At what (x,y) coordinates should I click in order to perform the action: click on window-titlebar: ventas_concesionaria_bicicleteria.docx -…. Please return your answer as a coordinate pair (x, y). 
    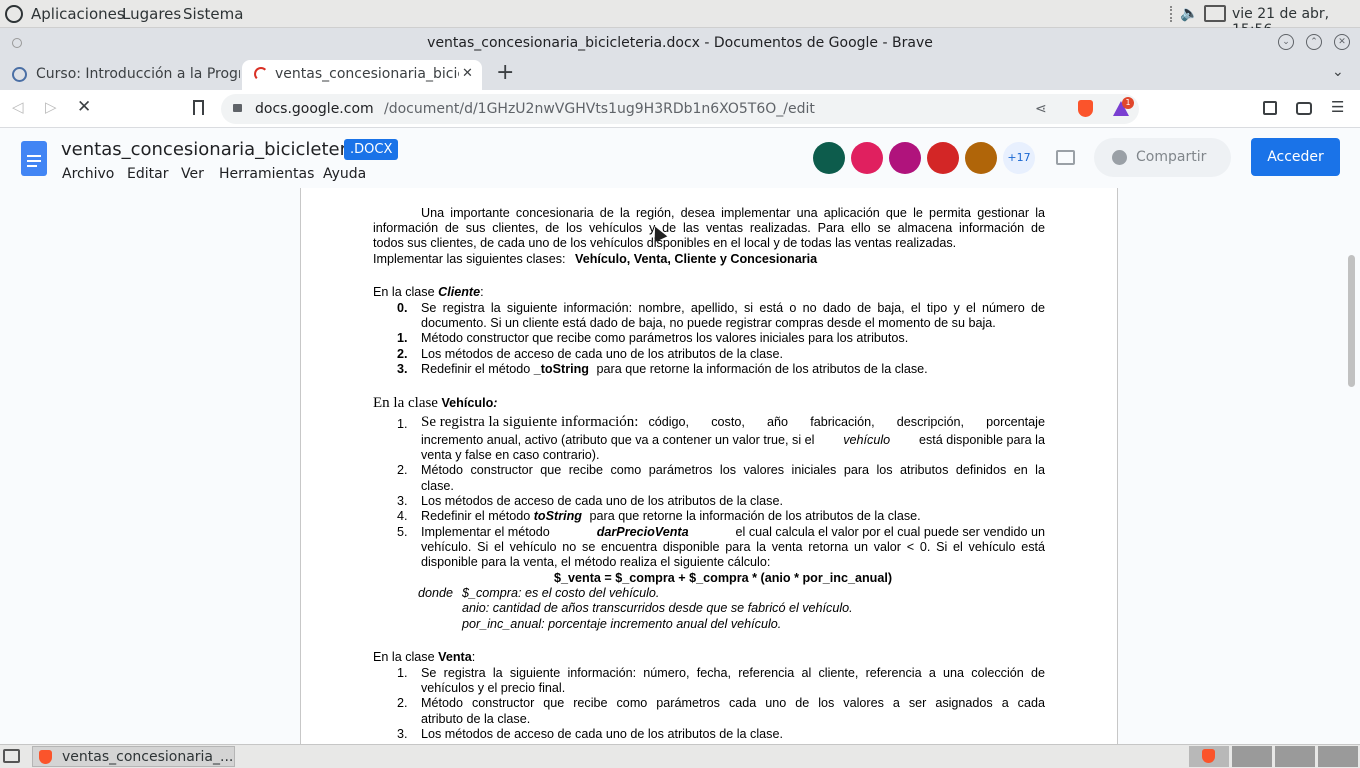
    Looking at the image, I should click on (680, 43).